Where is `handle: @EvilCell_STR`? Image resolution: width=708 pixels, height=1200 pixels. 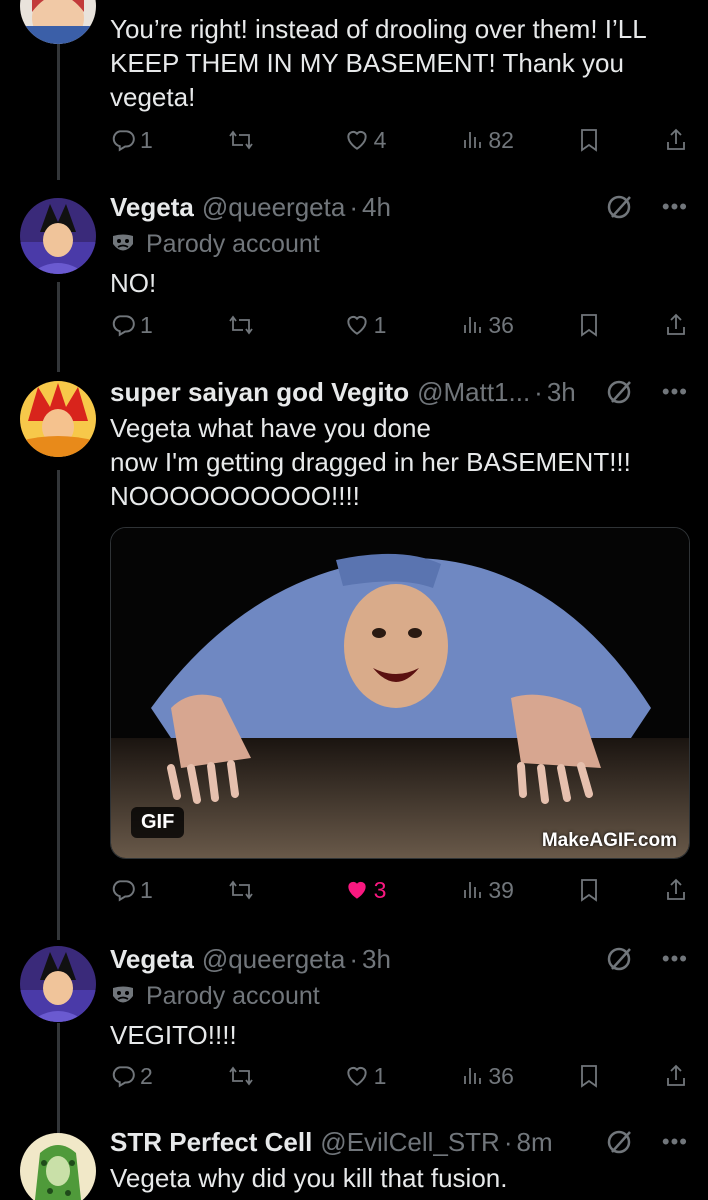 handle: @EvilCell_STR is located at coordinates (410, 1142).